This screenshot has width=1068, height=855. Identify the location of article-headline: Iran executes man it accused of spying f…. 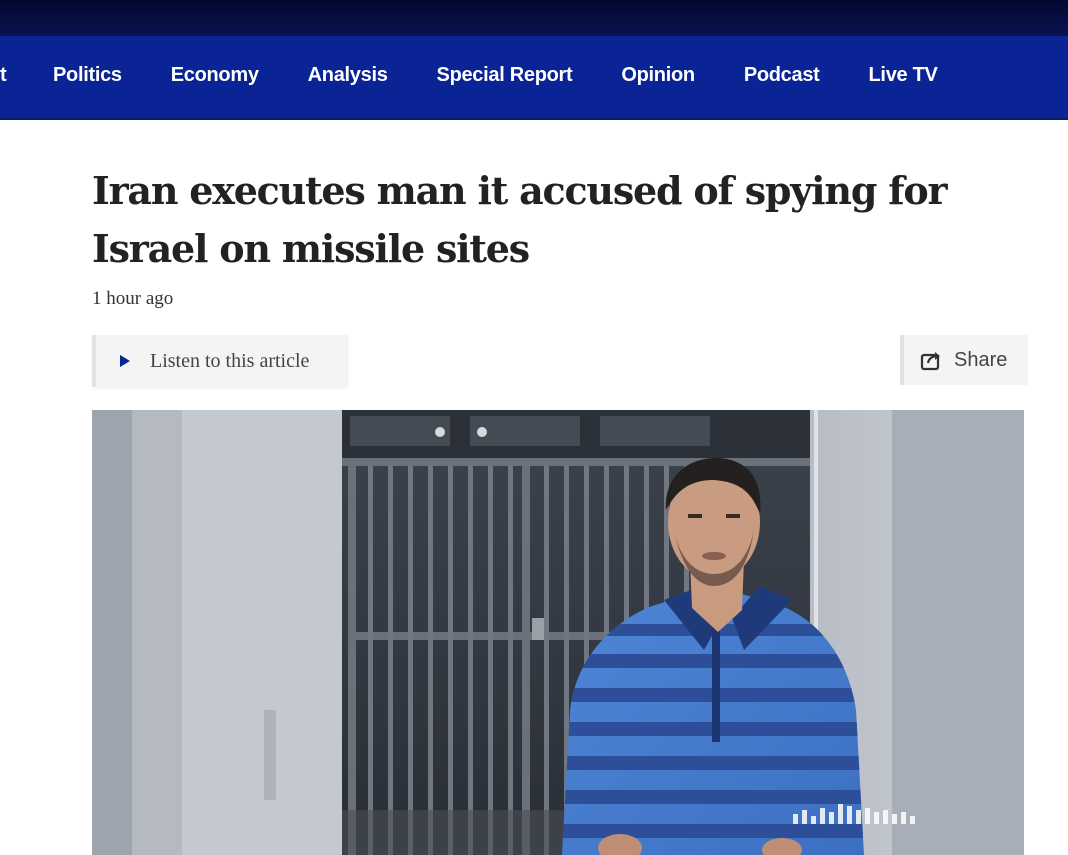
(520, 219).